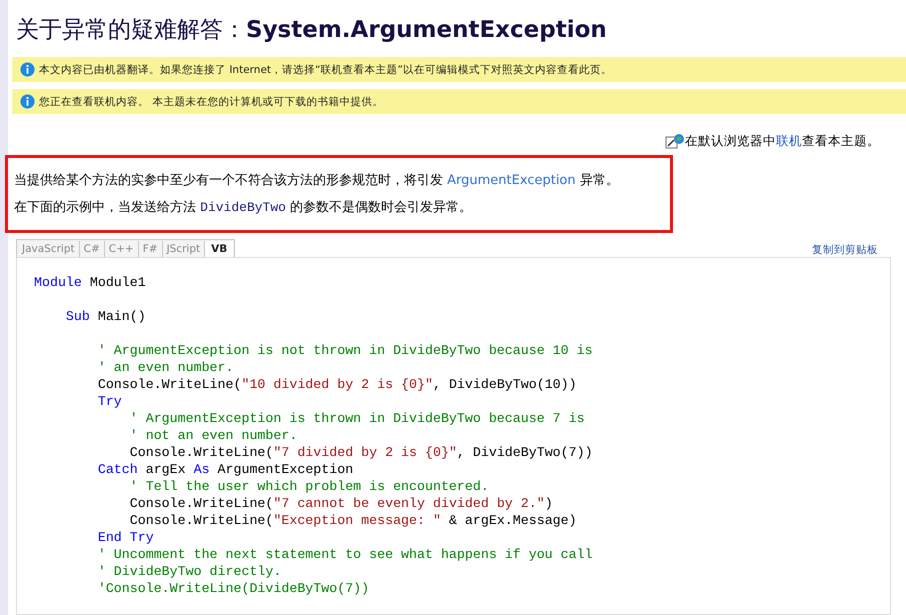 The image size is (906, 615). Describe the element at coordinates (92, 249) in the screenshot. I see `language-tab: C#` at that location.